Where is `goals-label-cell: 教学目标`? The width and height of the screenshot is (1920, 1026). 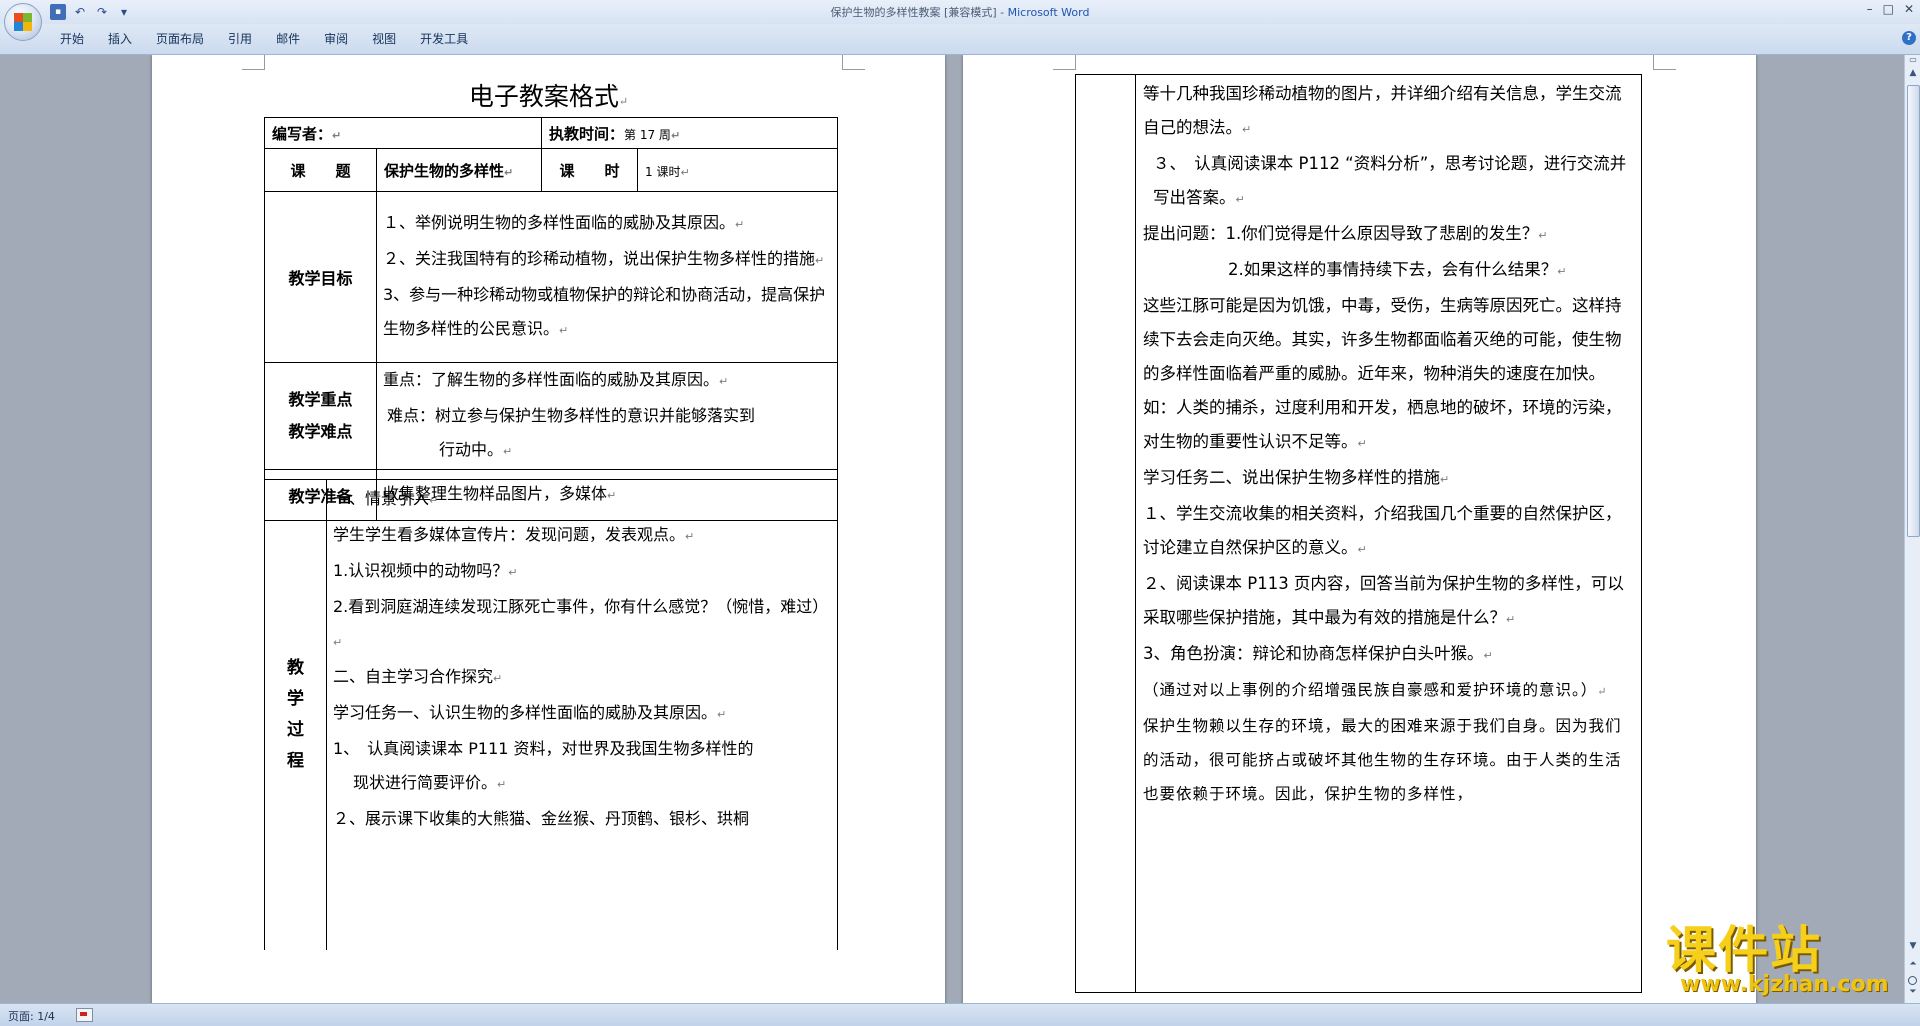 goals-label-cell: 教学目标 is located at coordinates (320, 277).